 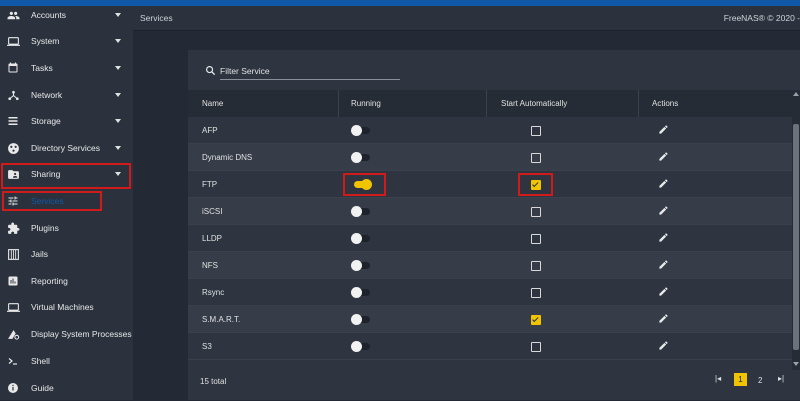 I want to click on column-header-name: Name, so click(x=212, y=103).